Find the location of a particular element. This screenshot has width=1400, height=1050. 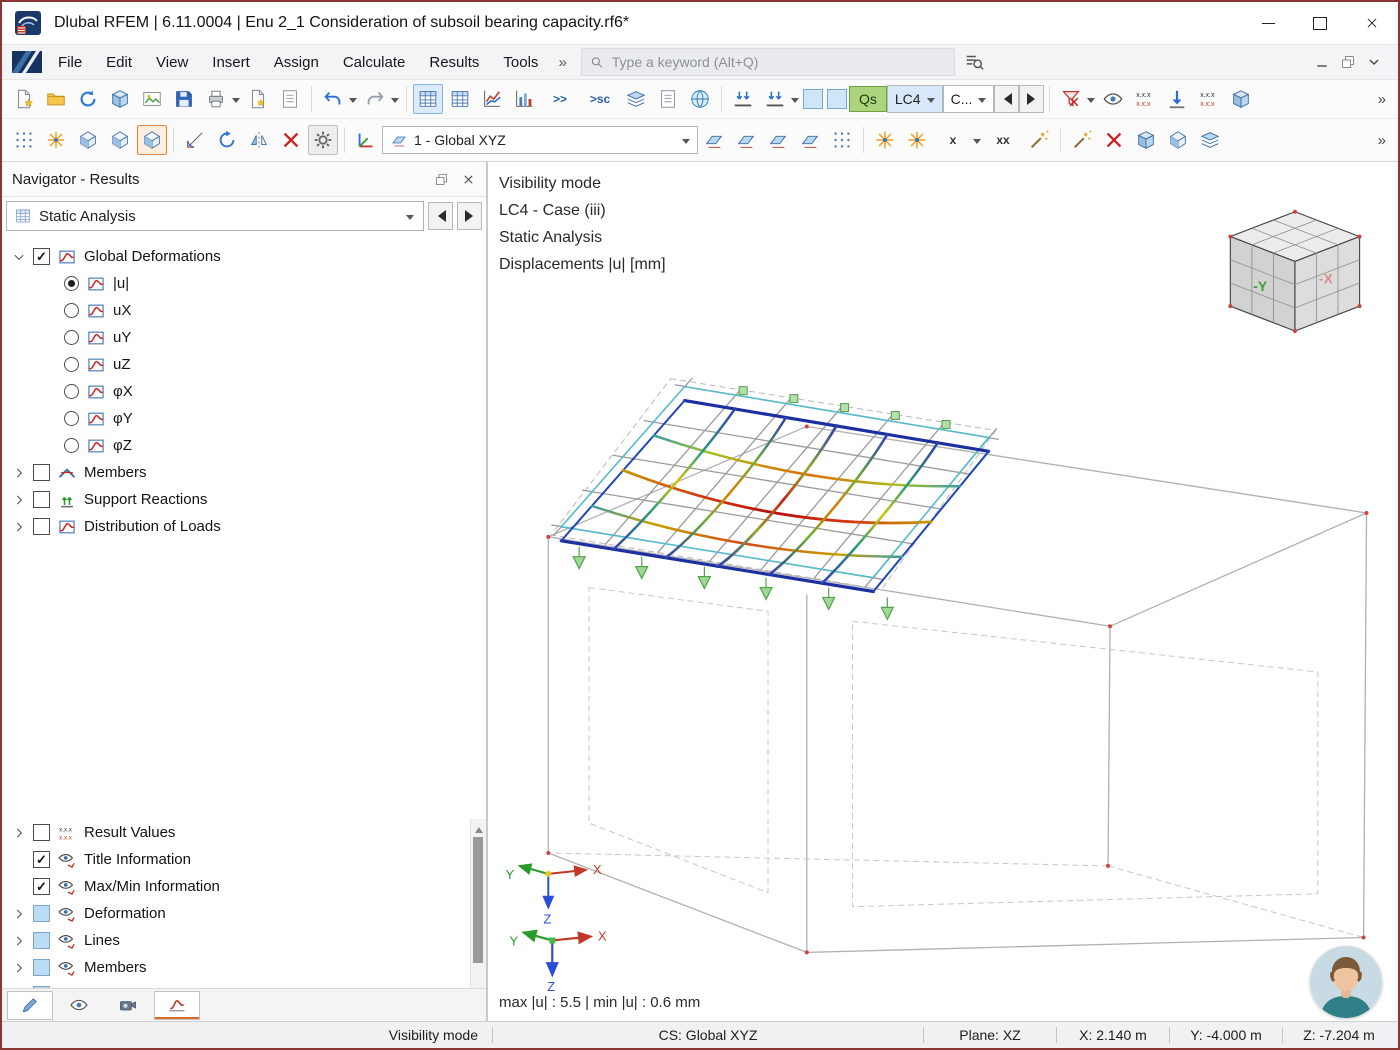

print-dropdown-caret is located at coordinates (236, 102).